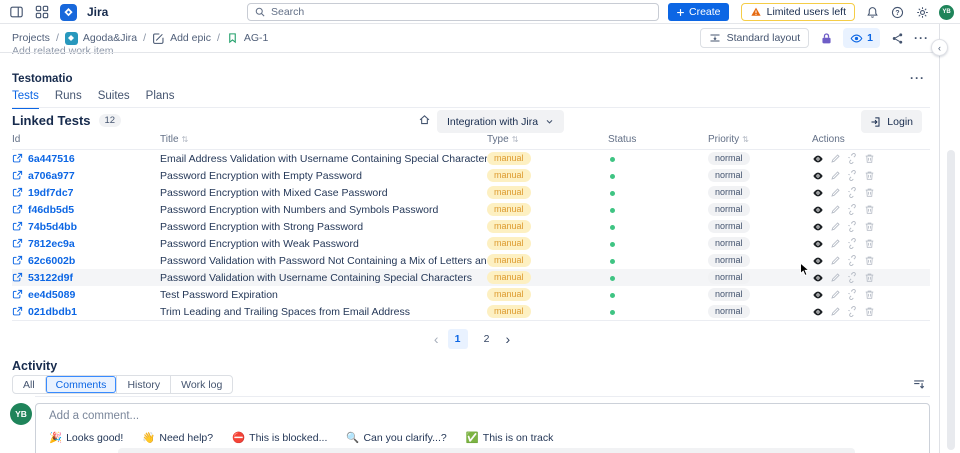 The width and height of the screenshot is (960, 453). I want to click on test-id-link: 7812ec9a, so click(51, 244).